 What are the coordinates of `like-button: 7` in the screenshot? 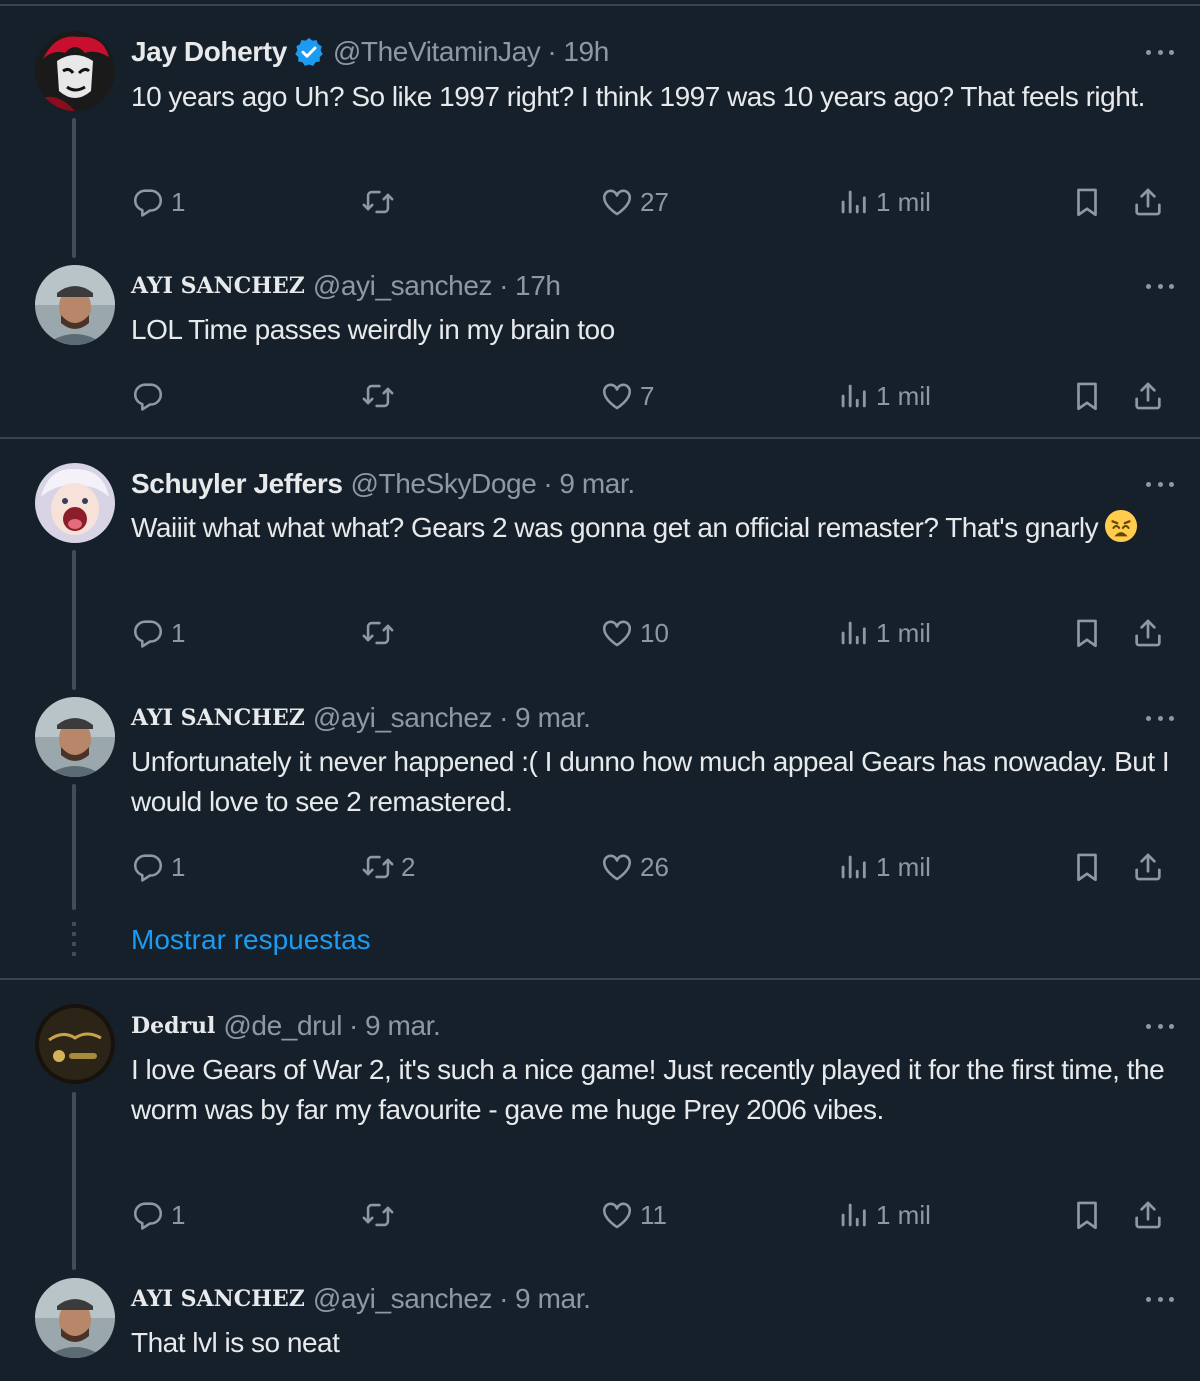 It's located at (627, 396).